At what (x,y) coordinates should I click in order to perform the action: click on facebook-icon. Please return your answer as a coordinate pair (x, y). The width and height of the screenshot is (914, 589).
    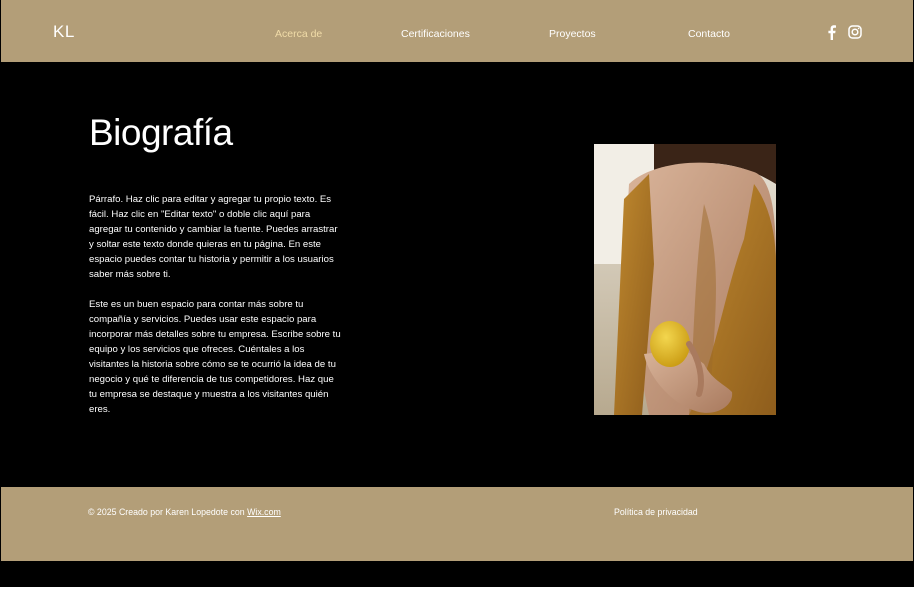
    Looking at the image, I should click on (831, 32).